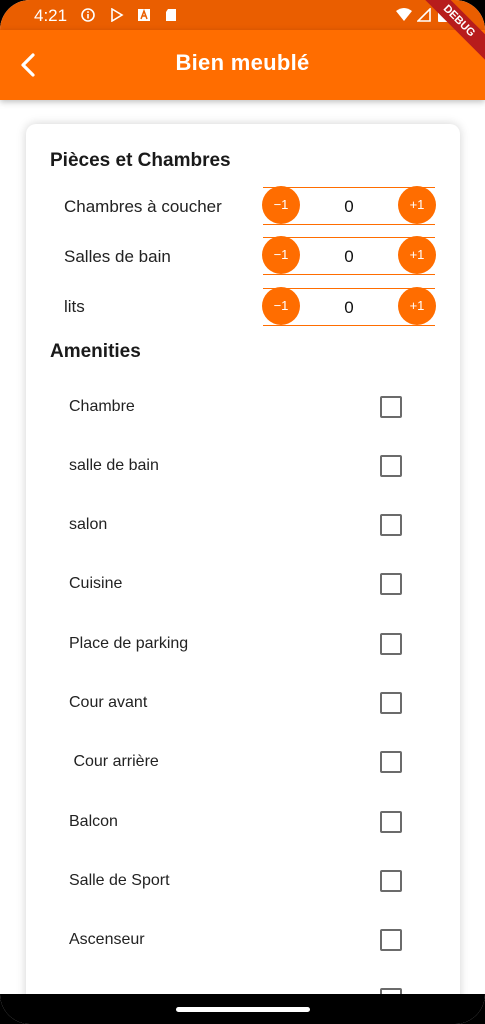 This screenshot has width=485, height=1024. Describe the element at coordinates (424, 15) in the screenshot. I see `signal-icon` at that location.